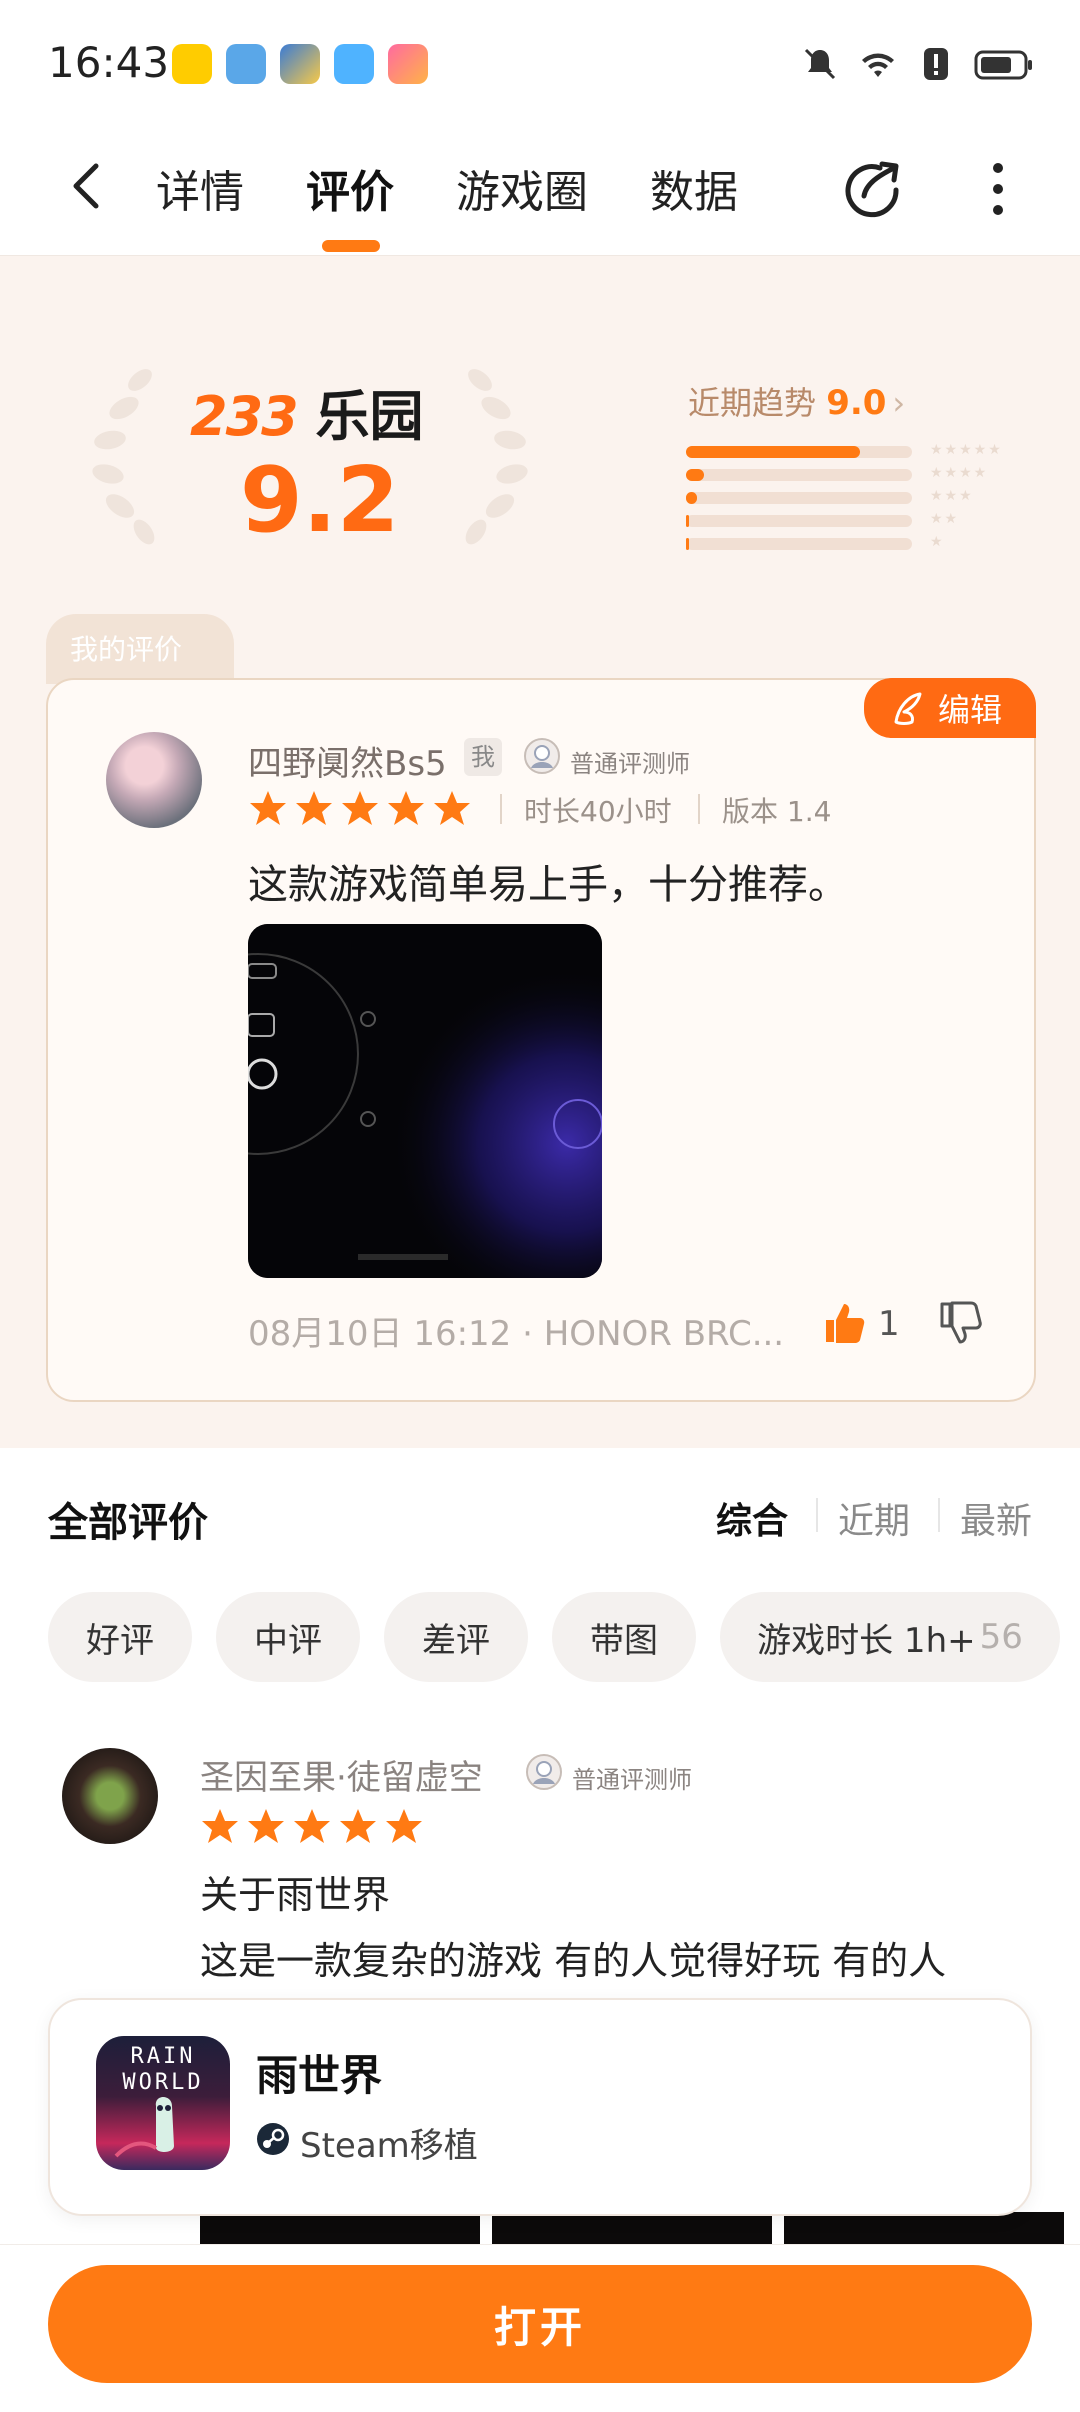 Image resolution: width=1080 pixels, height=2412 pixels. What do you see at coordinates (540, 2107) in the screenshot?
I see `game-info-card: RAIN WORLD 雨世界 Steam移植` at bounding box center [540, 2107].